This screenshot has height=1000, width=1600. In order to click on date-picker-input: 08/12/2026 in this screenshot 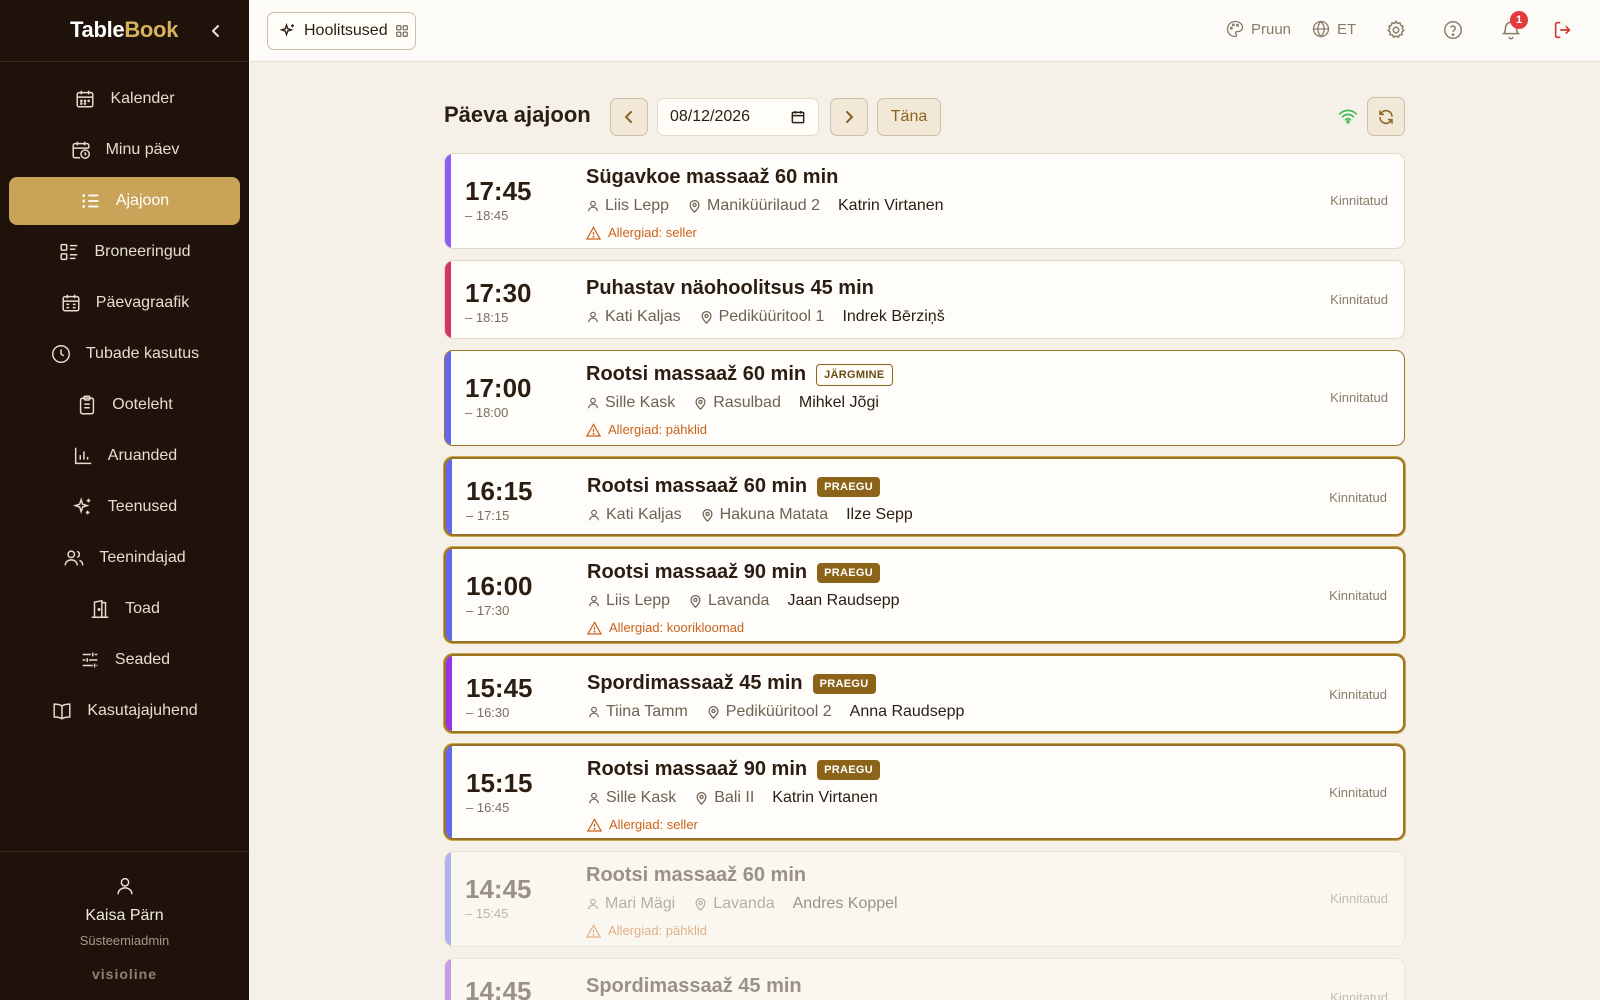, I will do `click(738, 117)`.